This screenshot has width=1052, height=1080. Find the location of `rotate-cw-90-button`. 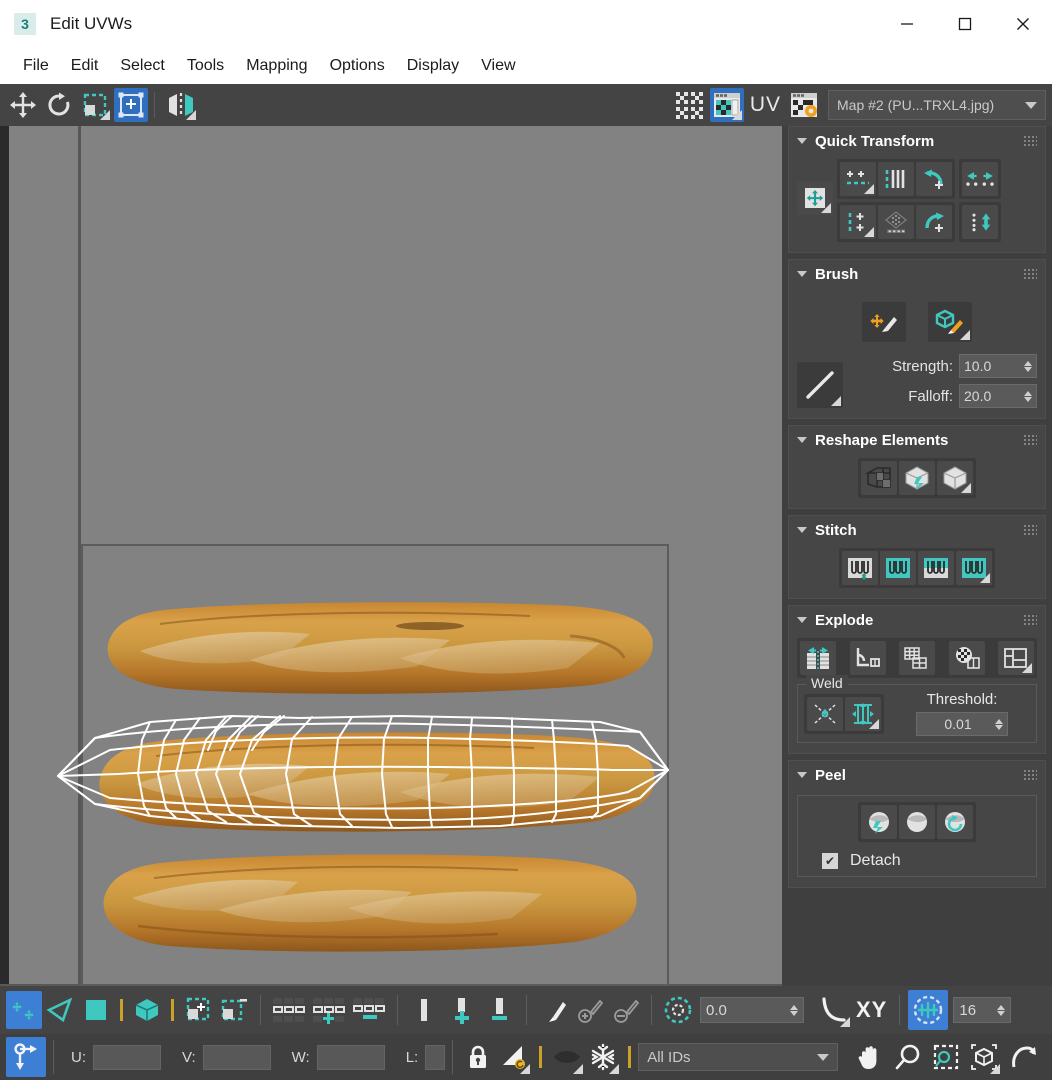

rotate-cw-90-button is located at coordinates (934, 222).